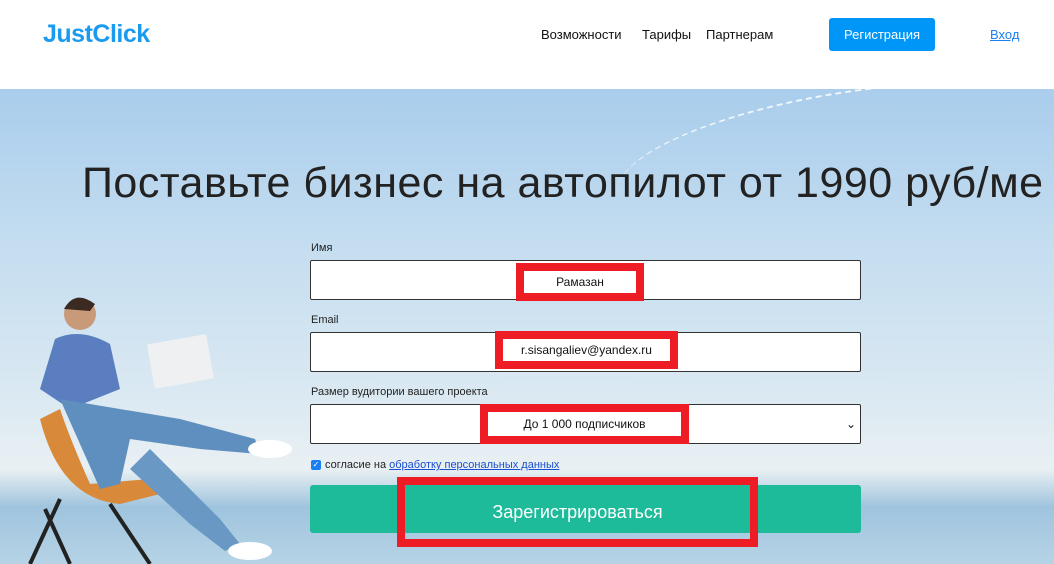 The width and height of the screenshot is (1054, 564). I want to click on nav-partners: Партнерам, so click(739, 34).